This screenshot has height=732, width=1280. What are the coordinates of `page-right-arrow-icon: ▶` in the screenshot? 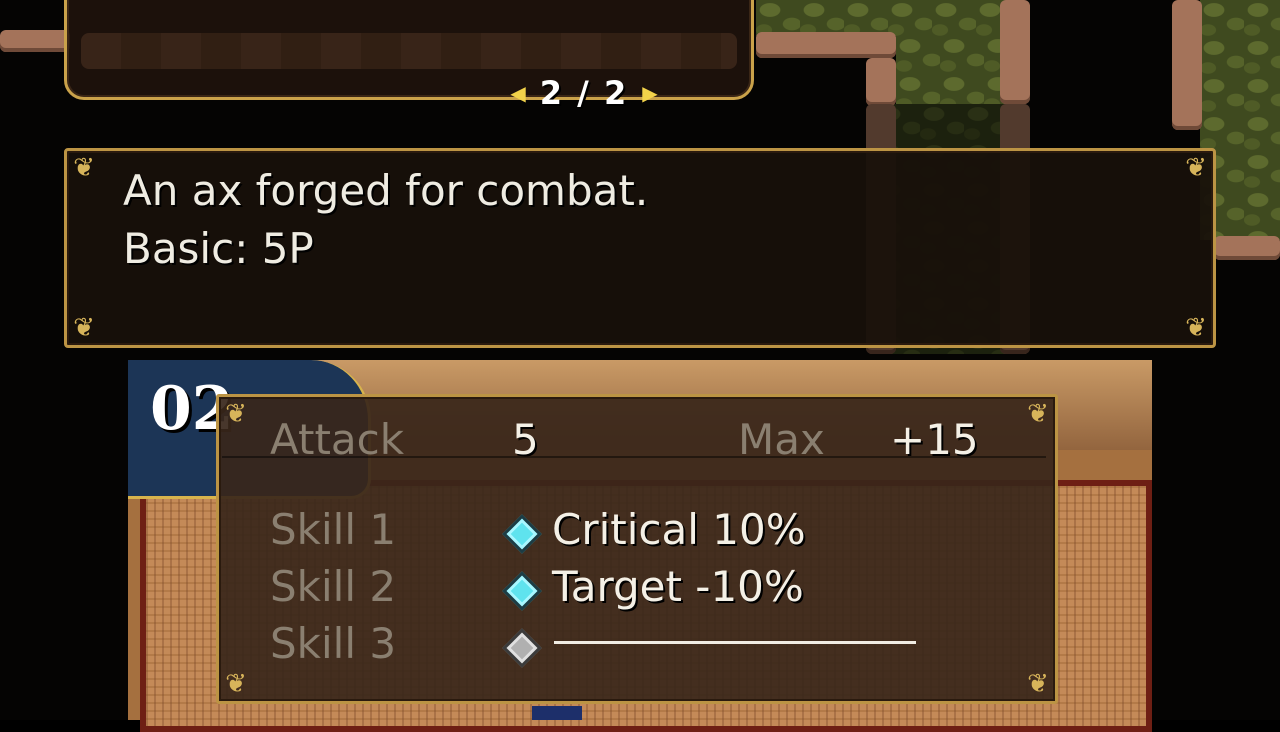 It's located at (649, 93).